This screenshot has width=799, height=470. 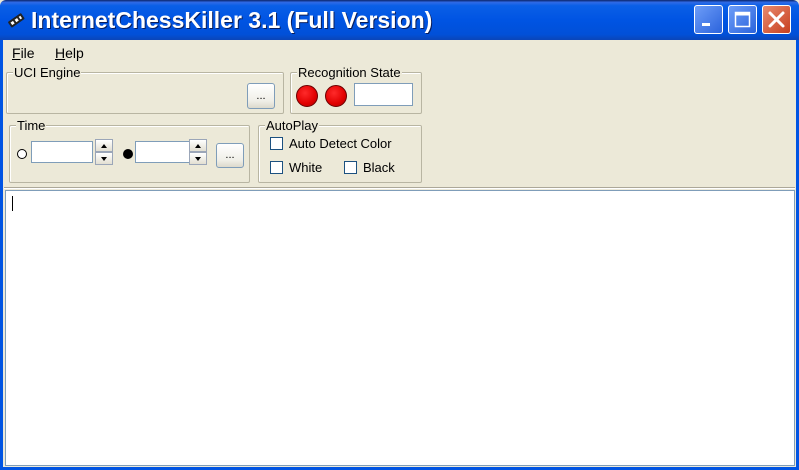 What do you see at coordinates (16, 53) in the screenshot?
I see `menu-file-mnemonic: F` at bounding box center [16, 53].